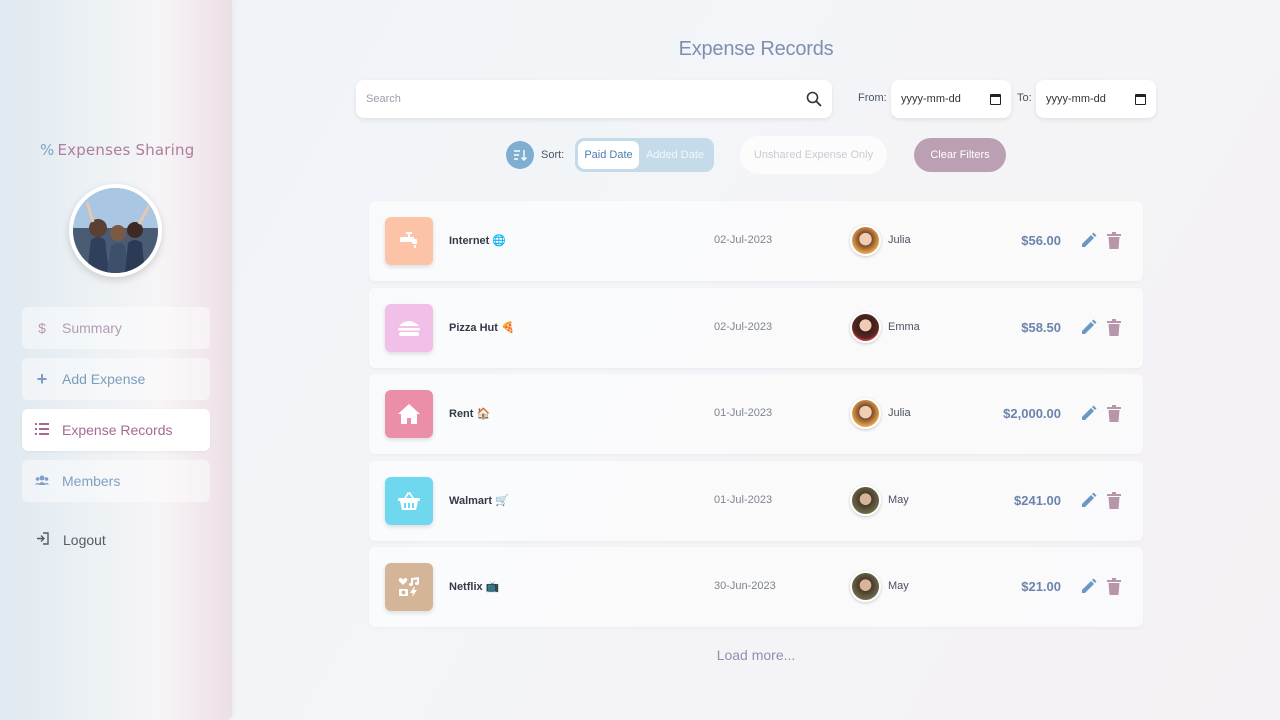 This screenshot has width=1280, height=720. I want to click on sidebar-item-members: Members, so click(116, 481).